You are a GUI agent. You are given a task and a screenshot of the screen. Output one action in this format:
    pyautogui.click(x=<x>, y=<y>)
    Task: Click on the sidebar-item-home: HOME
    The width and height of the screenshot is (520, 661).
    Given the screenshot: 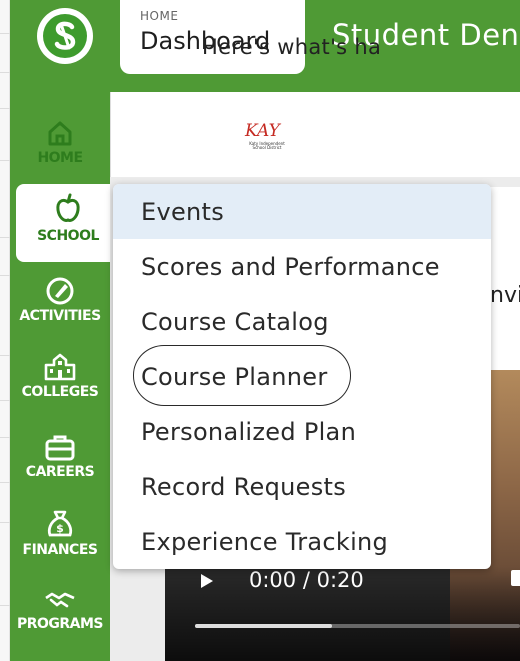 What is the action you would take?
    pyautogui.click(x=60, y=148)
    